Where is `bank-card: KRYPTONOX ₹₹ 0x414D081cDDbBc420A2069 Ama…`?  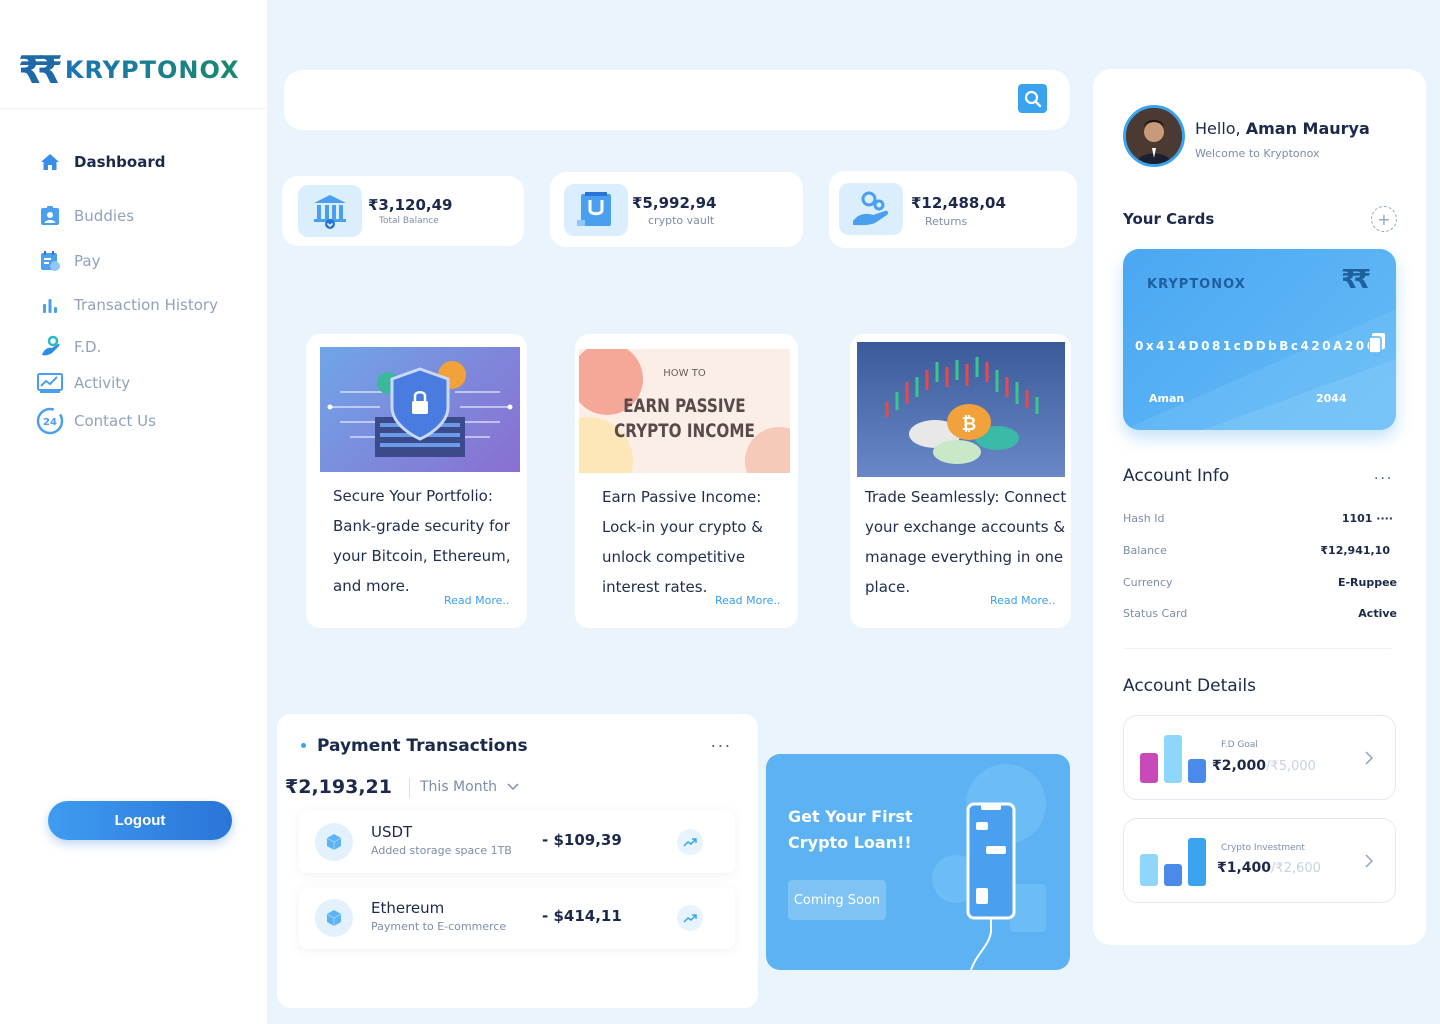 bank-card: KRYPTONOX ₹₹ 0x414D081cDDbBc420A2069 Ama… is located at coordinates (1259, 339).